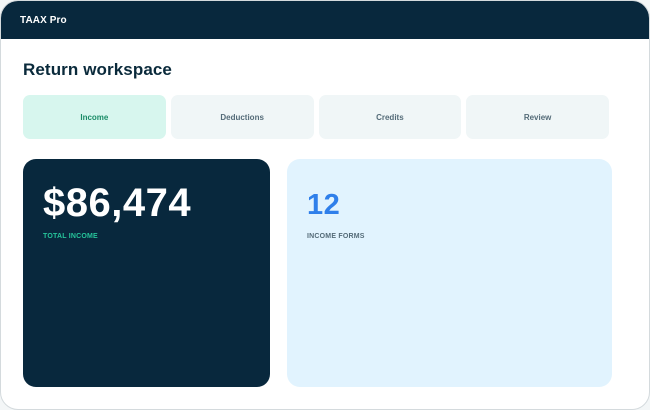  What do you see at coordinates (325, 20) in the screenshot?
I see `title-bar: TAAX Pro` at bounding box center [325, 20].